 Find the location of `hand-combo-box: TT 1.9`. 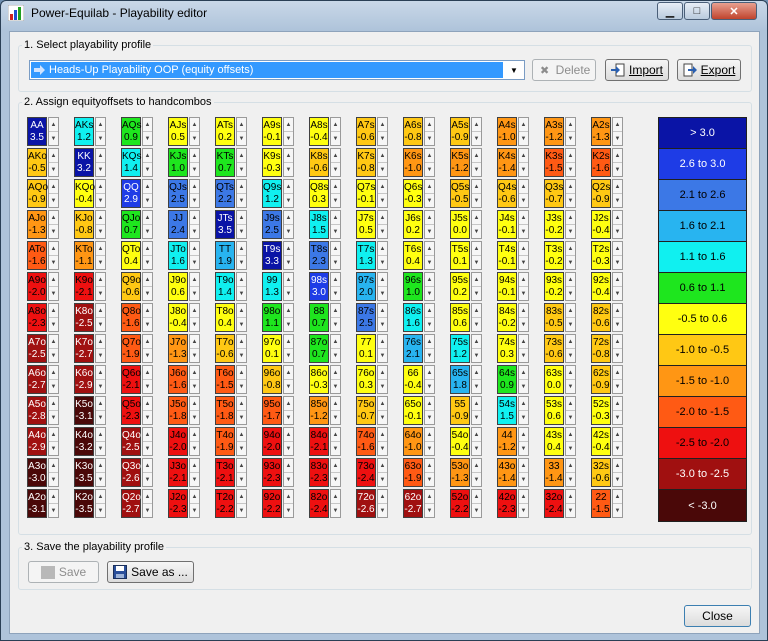

hand-combo-box: TT 1.9 is located at coordinates (225, 255).